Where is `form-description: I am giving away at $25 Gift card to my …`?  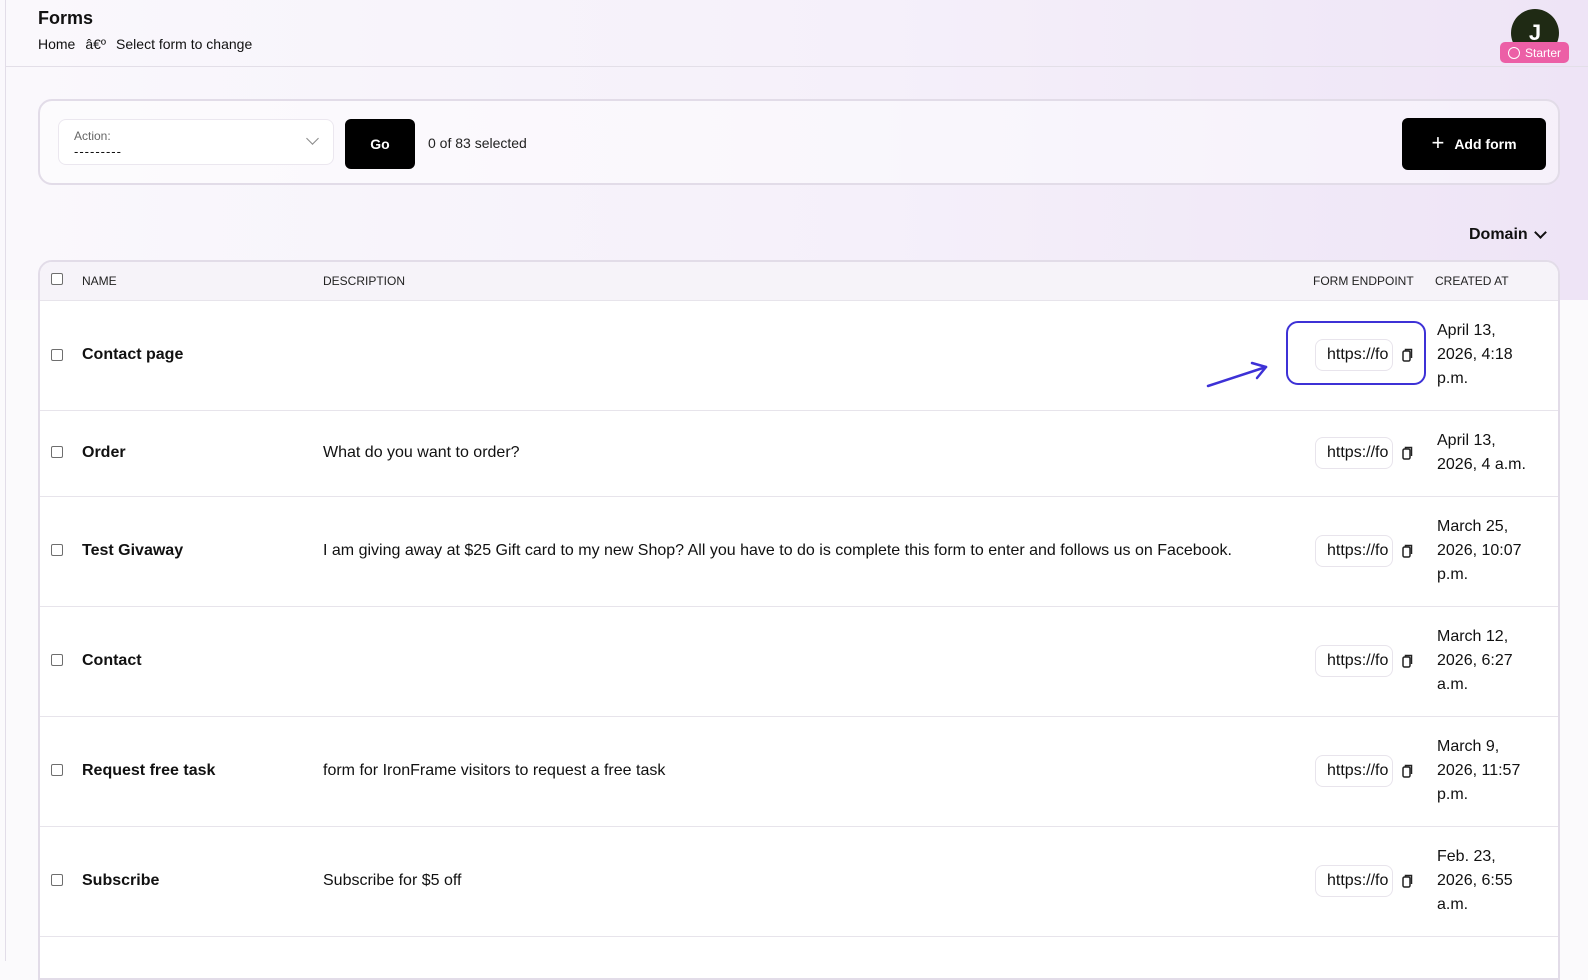 form-description: I am giving away at $25 Gift card to my … is located at coordinates (777, 550).